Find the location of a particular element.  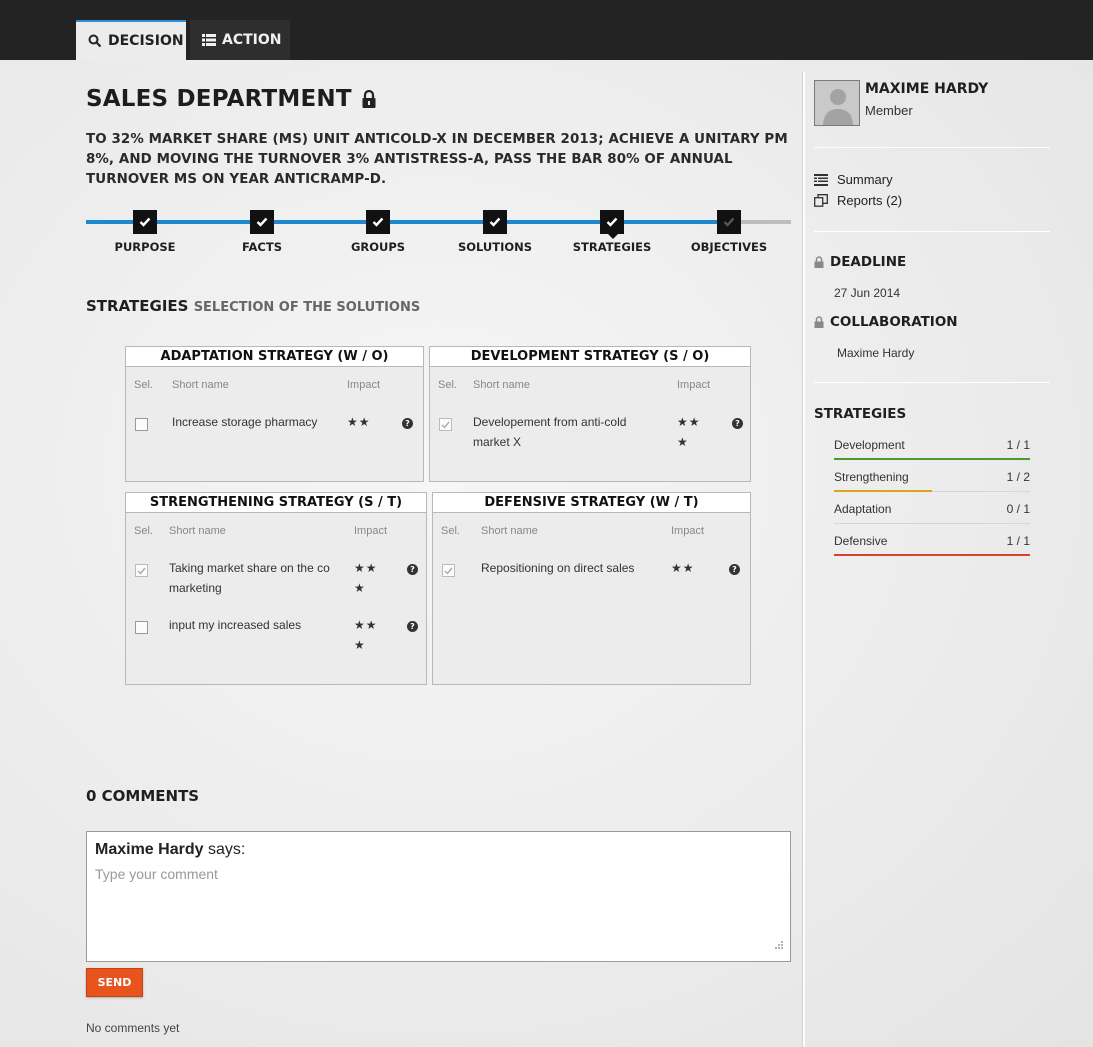

section-subtitle: SELECTION OF THE SOLUTIONS is located at coordinates (307, 307).